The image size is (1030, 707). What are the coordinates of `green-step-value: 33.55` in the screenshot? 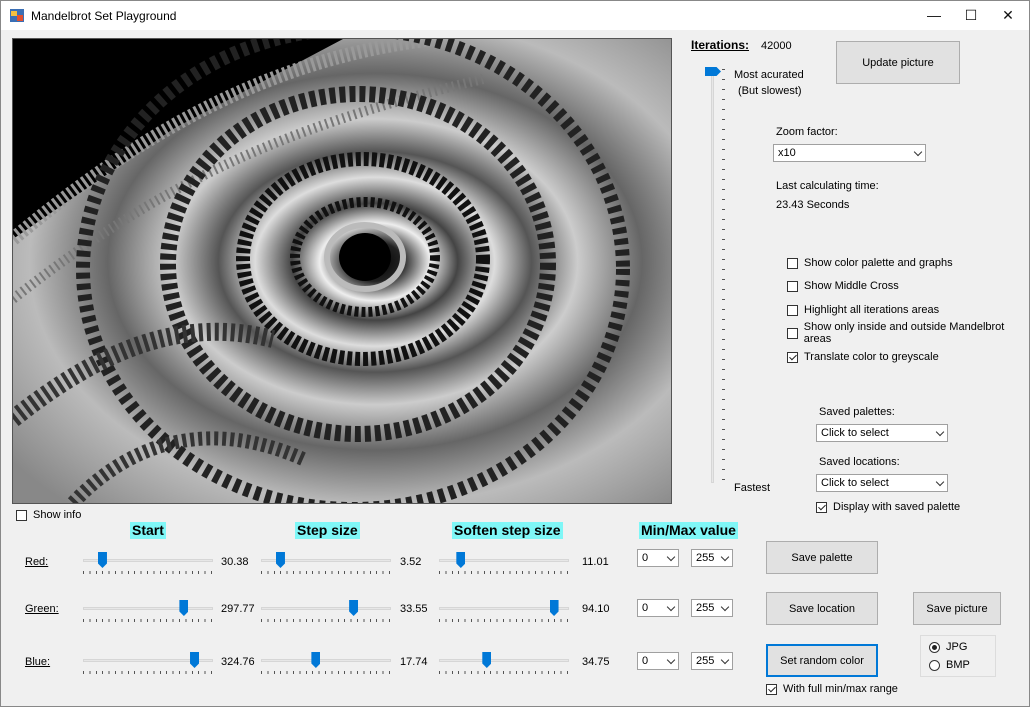 It's located at (414, 609).